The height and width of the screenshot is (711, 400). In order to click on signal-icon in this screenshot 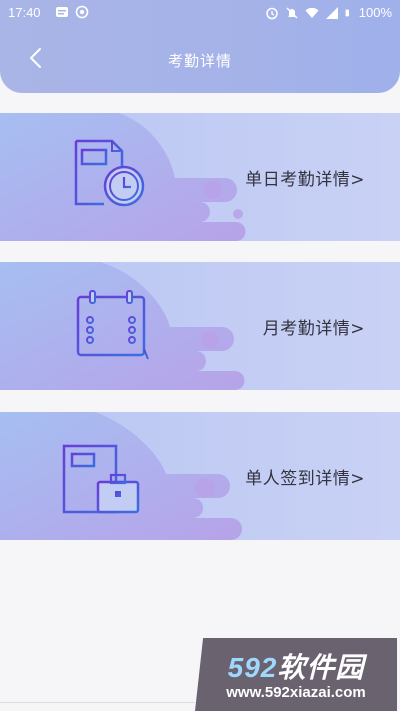, I will do `click(331, 12)`.